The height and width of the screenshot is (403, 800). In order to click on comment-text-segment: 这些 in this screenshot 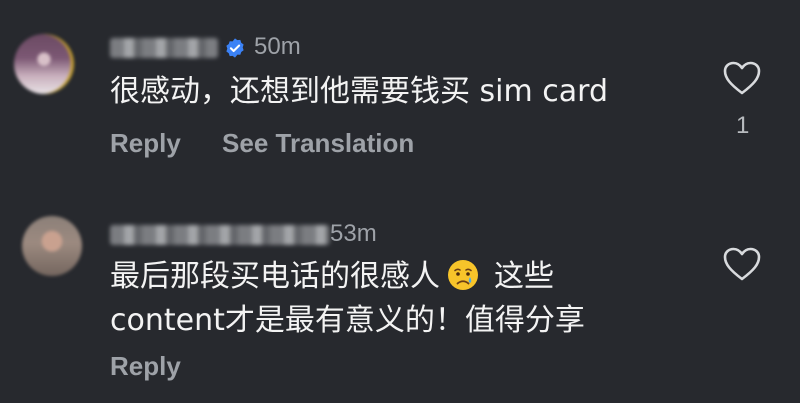, I will do `click(524, 276)`.